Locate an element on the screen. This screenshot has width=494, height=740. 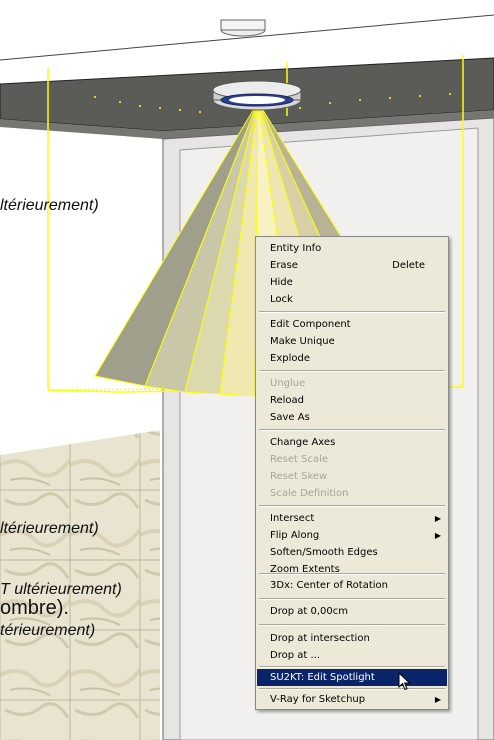
menu-item-lock: Lock is located at coordinates (352, 299).